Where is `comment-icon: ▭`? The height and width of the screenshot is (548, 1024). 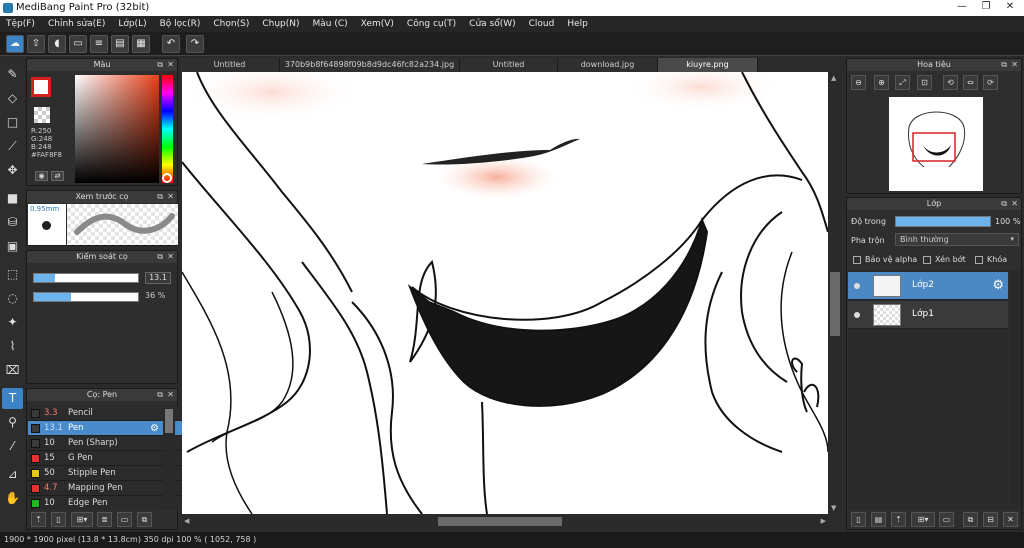
comment-icon: ▭ is located at coordinates (78, 44).